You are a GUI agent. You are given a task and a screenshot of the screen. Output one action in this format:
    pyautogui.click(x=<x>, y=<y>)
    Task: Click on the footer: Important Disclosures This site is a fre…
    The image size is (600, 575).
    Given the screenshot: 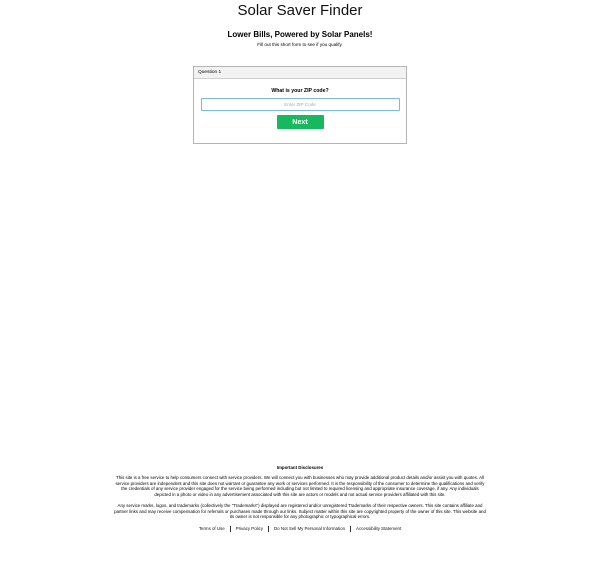 What is the action you would take?
    pyautogui.click(x=300, y=498)
    